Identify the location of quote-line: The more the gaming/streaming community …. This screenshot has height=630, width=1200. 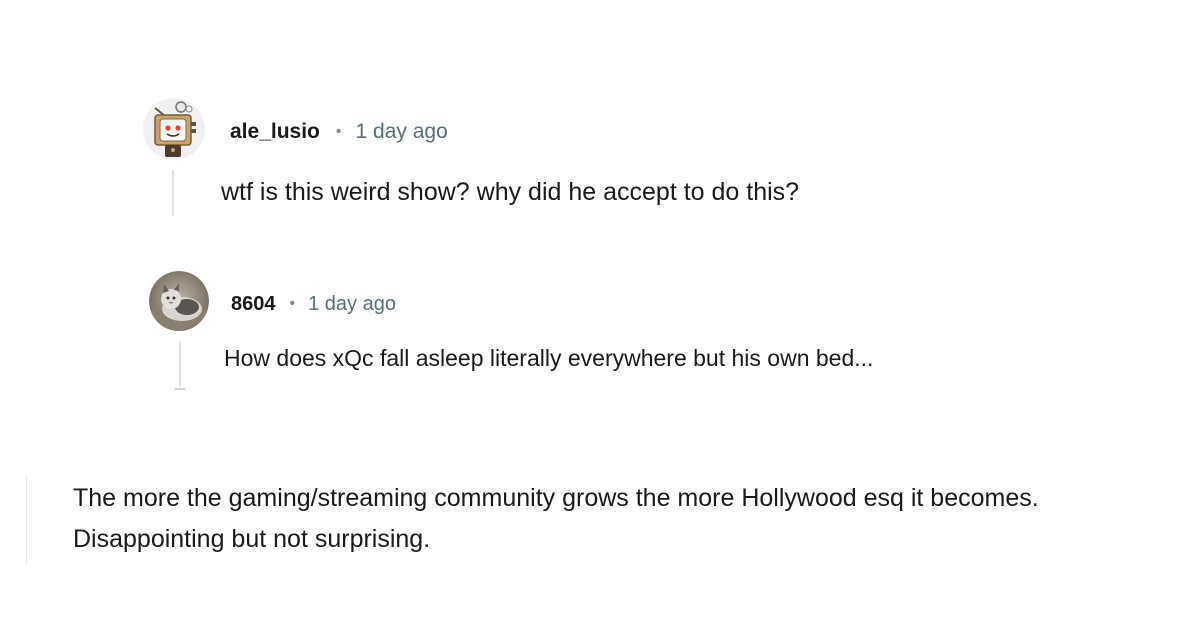
(556, 498).